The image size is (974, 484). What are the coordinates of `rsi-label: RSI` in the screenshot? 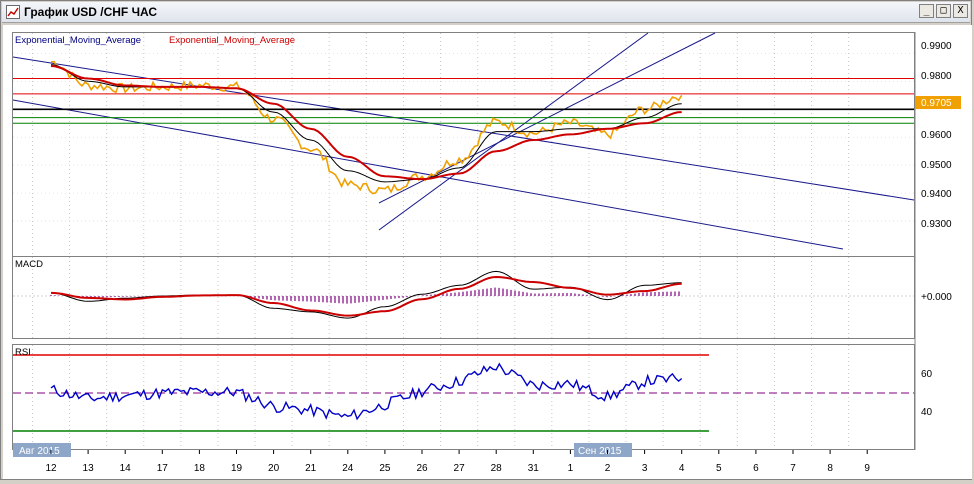 It's located at (23, 352).